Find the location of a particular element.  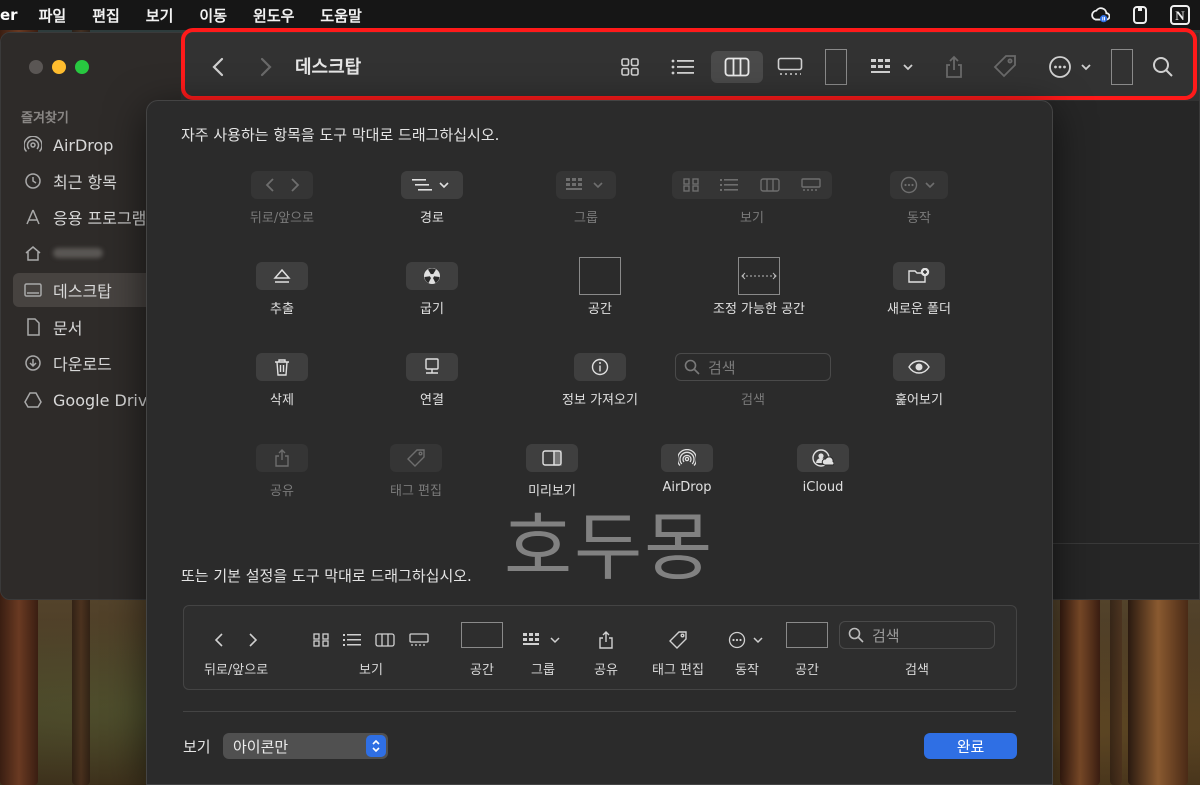

share-icon is located at coordinates (954, 66).